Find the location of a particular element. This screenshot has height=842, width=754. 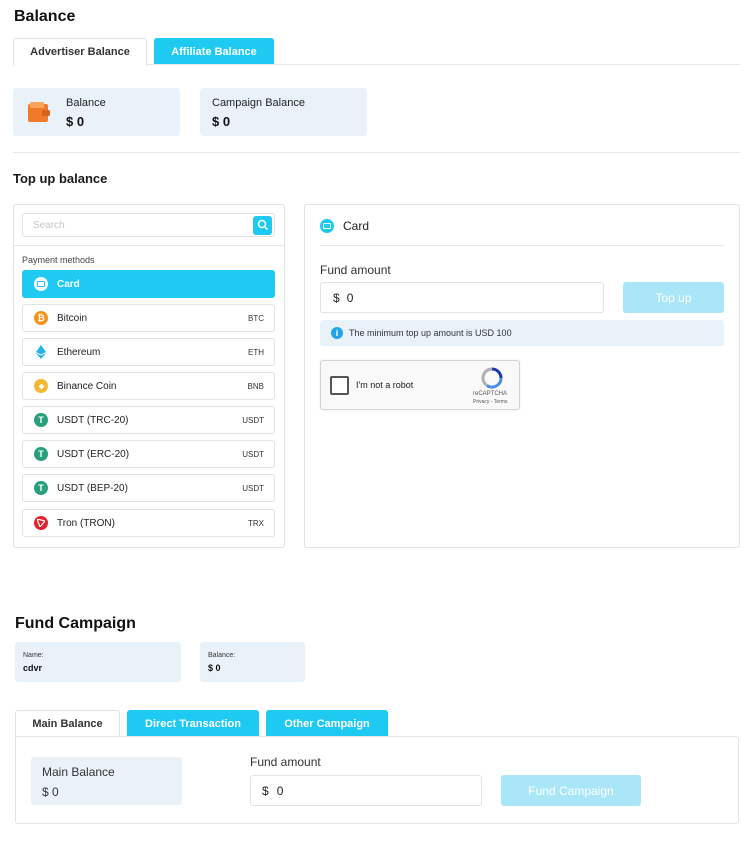

payment-method-code: BTC is located at coordinates (256, 318).